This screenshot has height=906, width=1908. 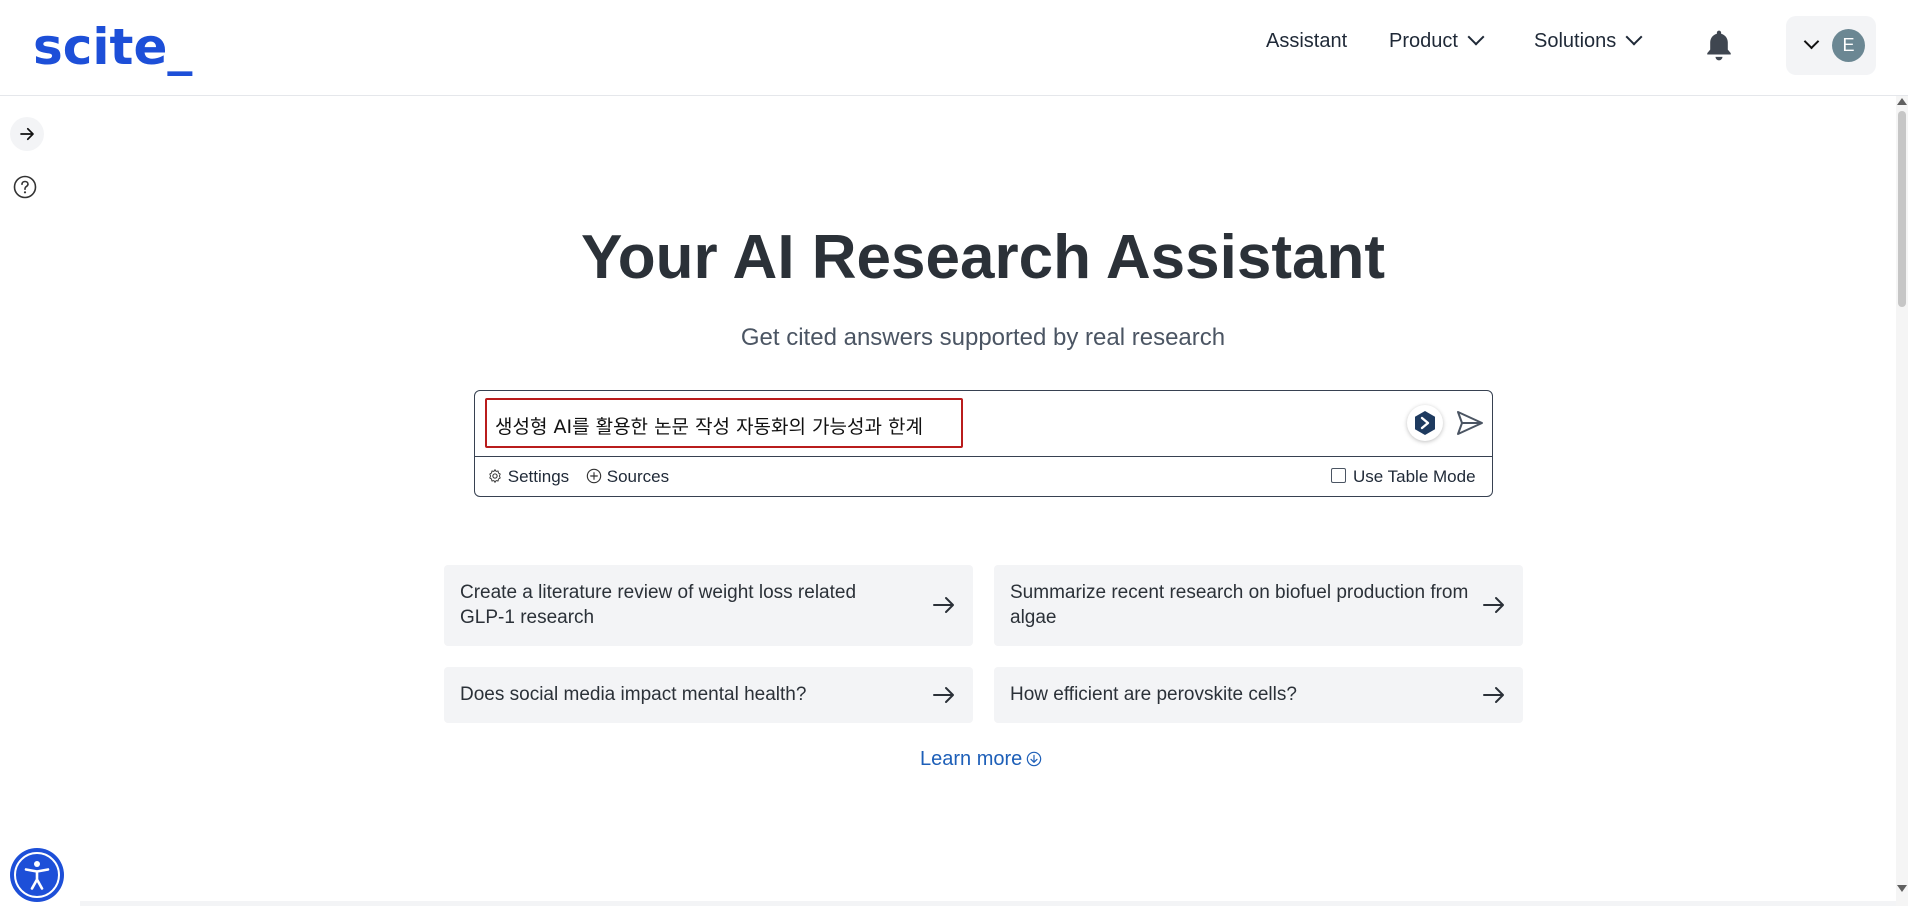 What do you see at coordinates (971, 759) in the screenshot?
I see `learn-more-label: Learn more` at bounding box center [971, 759].